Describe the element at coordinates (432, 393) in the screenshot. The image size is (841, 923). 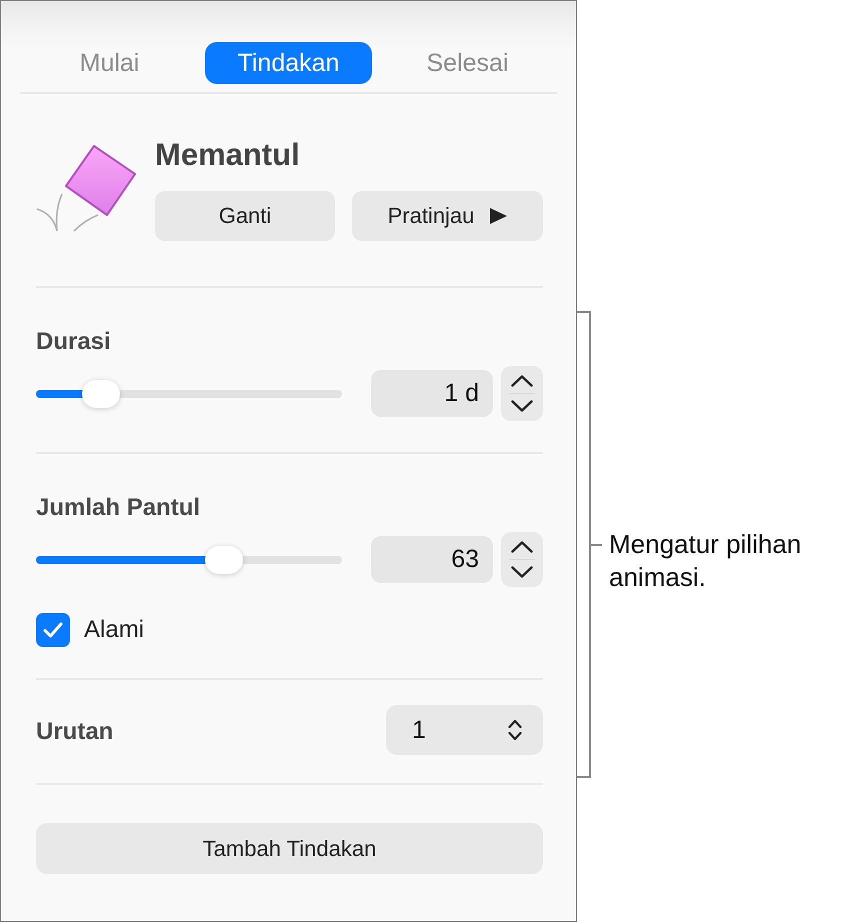
I see `number-field: 1 d` at that location.